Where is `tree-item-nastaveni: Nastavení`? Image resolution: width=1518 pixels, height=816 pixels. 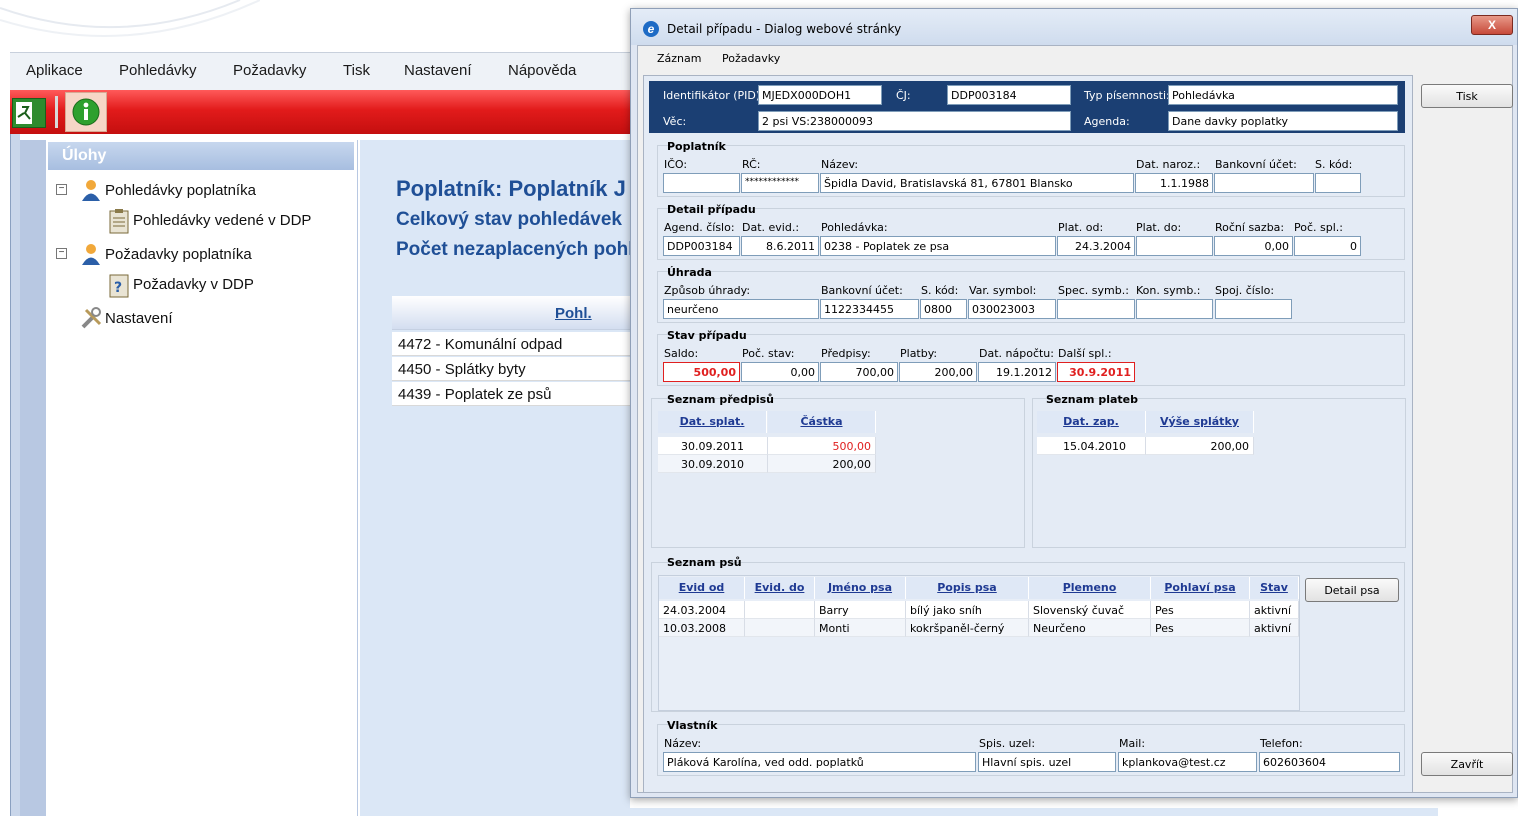 tree-item-nastaveni: Nastavení is located at coordinates (126, 318).